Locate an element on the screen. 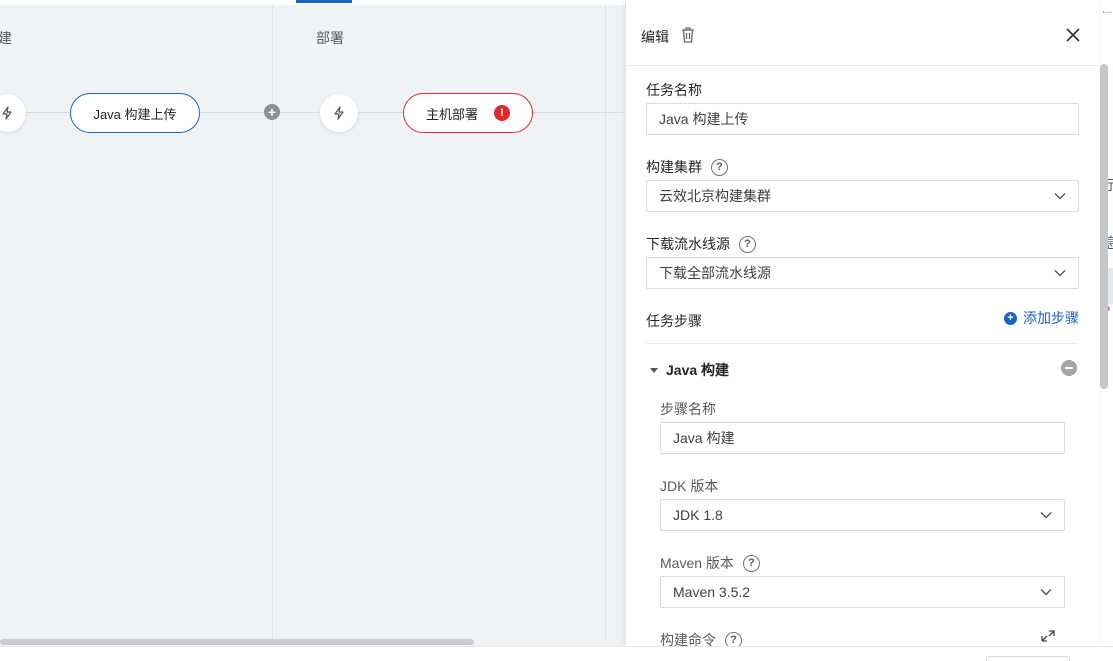  job-node-label: 主机部署 is located at coordinates (451, 114).